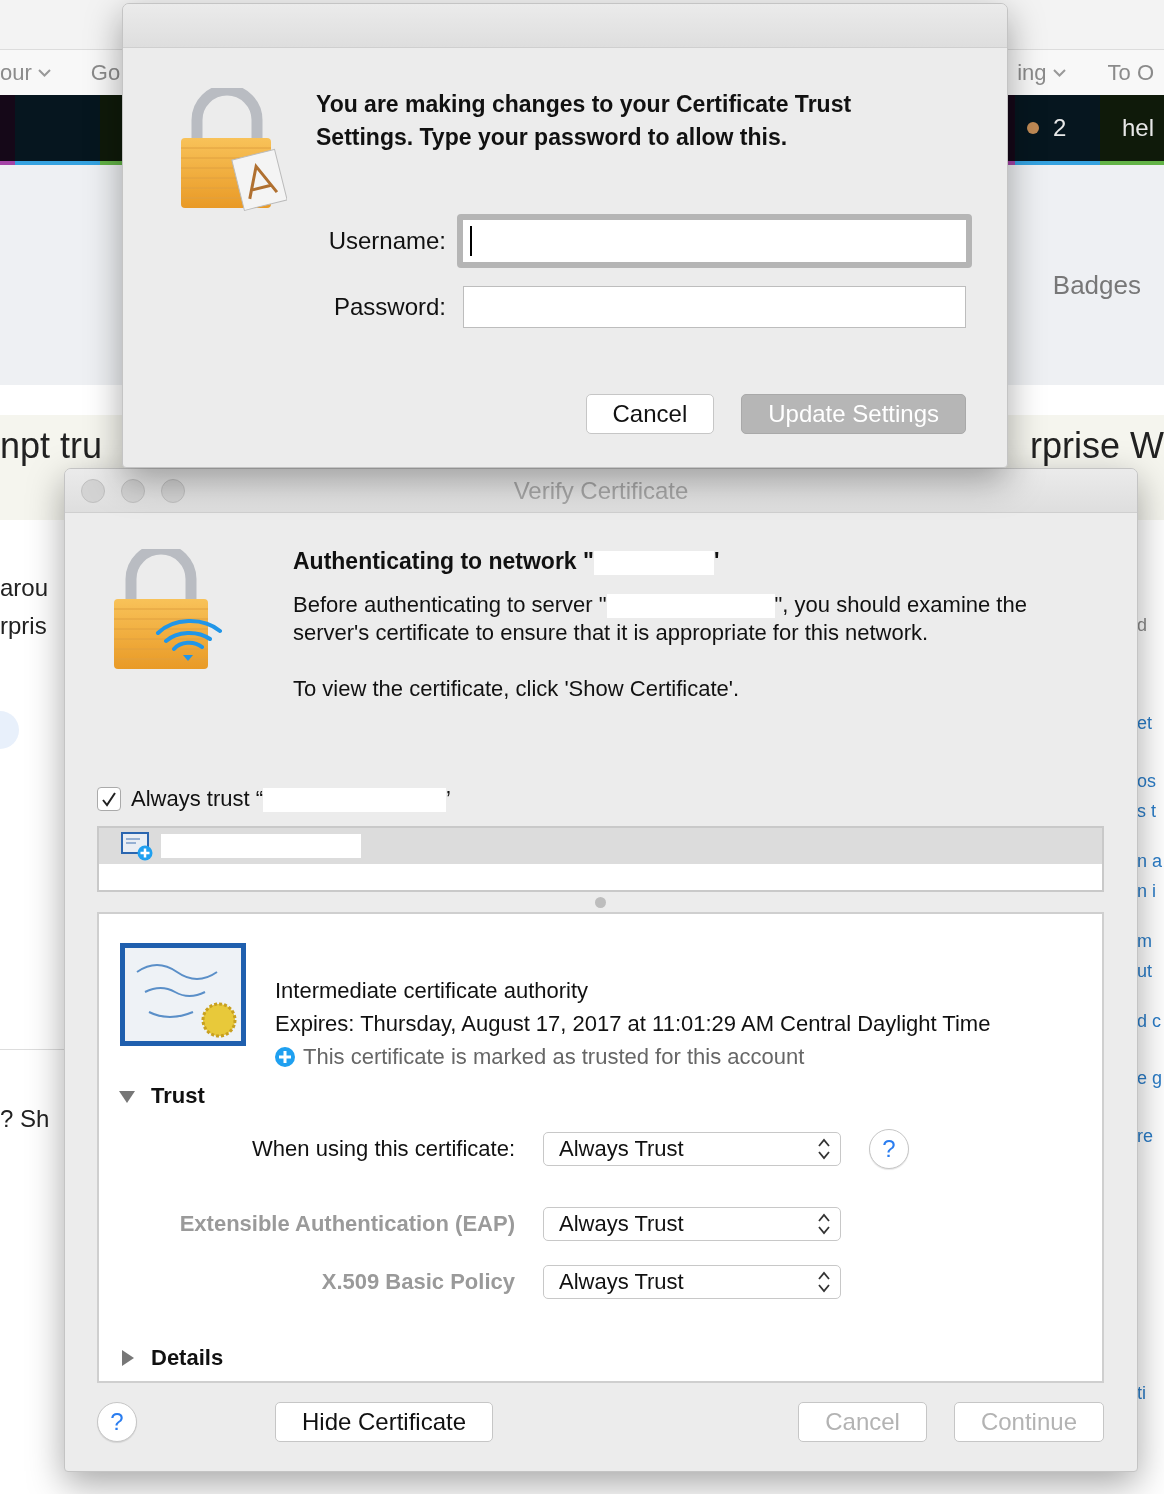  Describe the element at coordinates (1150, 891) in the screenshot. I see `page-link: n i` at that location.